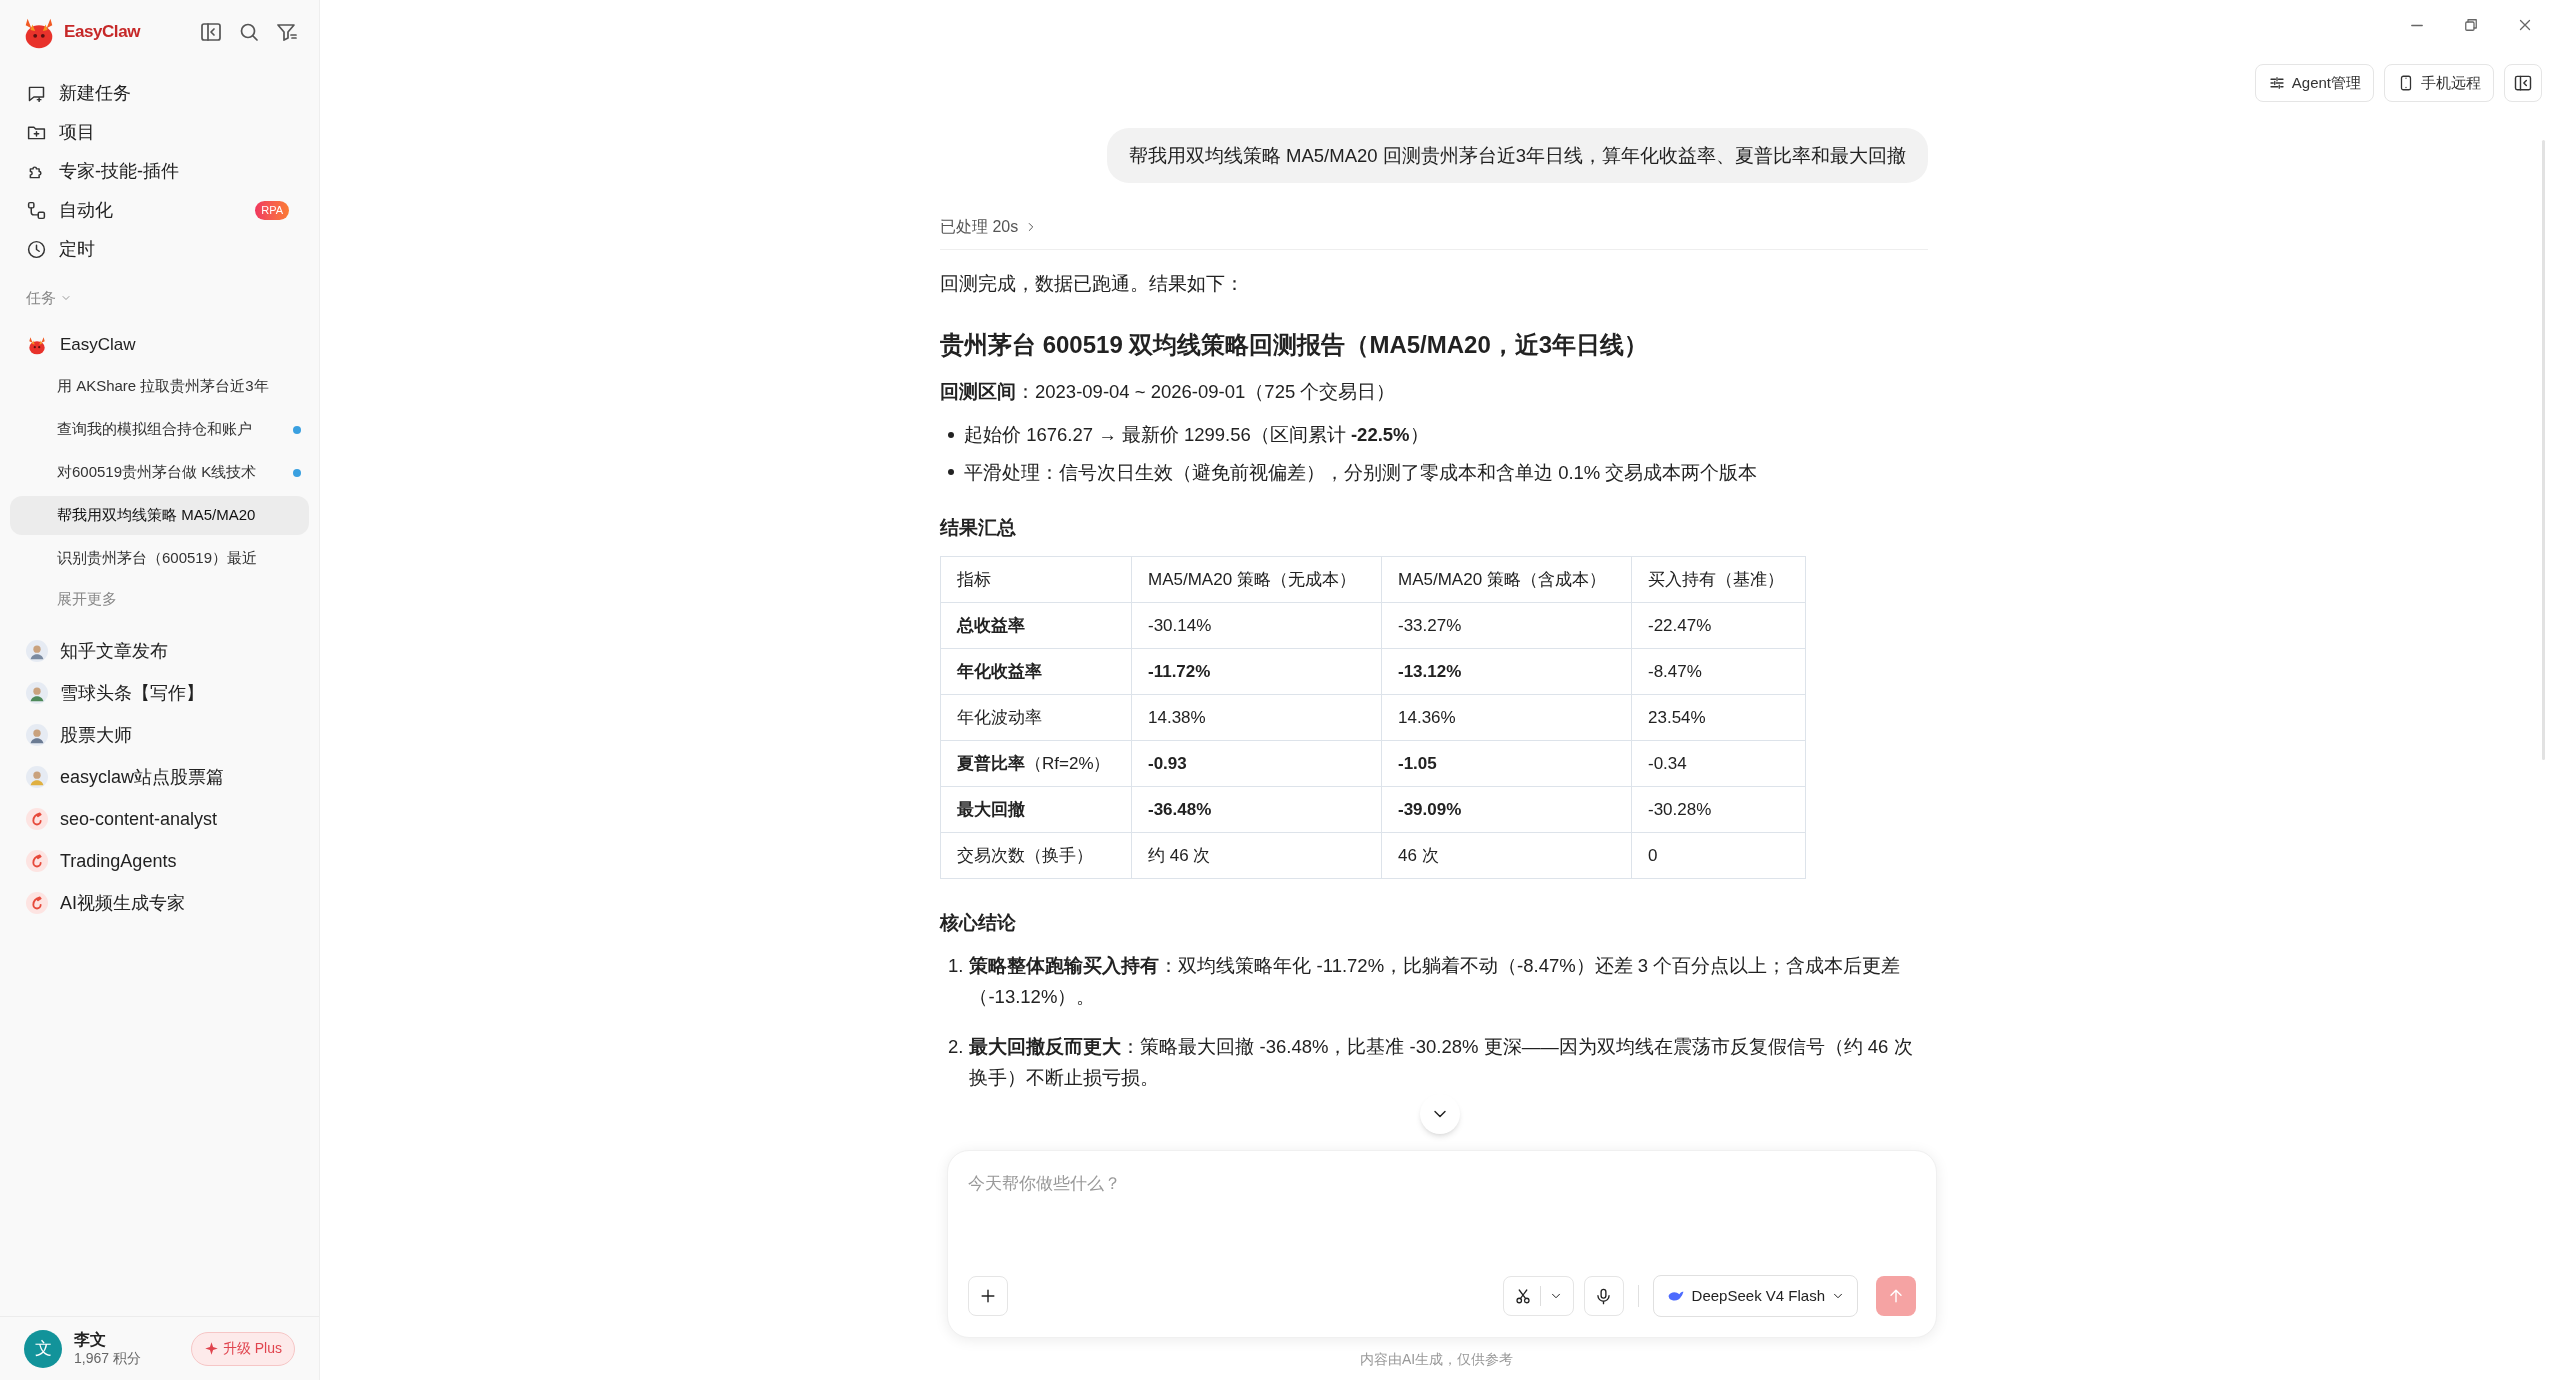  I want to click on table-cell: 年化波动率, so click(1036, 717).